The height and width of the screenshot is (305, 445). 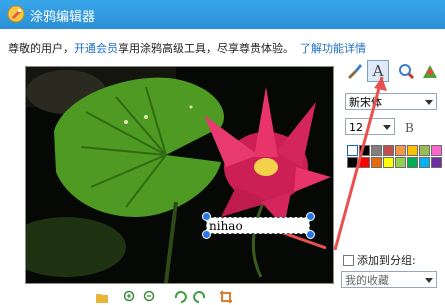 I want to click on member-notice: 尊敬的用户，开通会员享用涂鸦高级工具，尽享尊贵体验。 了解功能详情, so click(x=187, y=48).